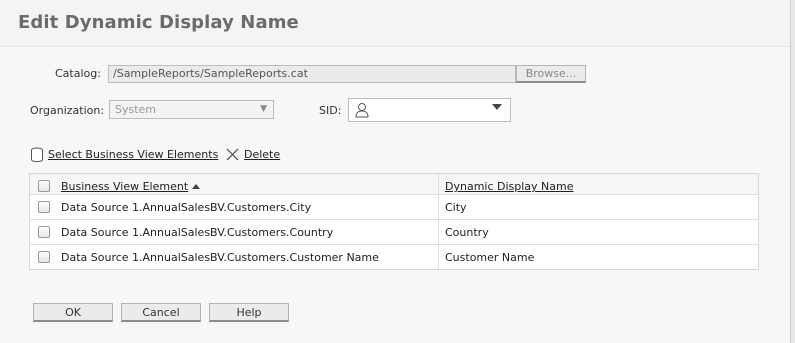 The height and width of the screenshot is (343, 795). What do you see at coordinates (429, 110) in the screenshot?
I see `sid-select` at bounding box center [429, 110].